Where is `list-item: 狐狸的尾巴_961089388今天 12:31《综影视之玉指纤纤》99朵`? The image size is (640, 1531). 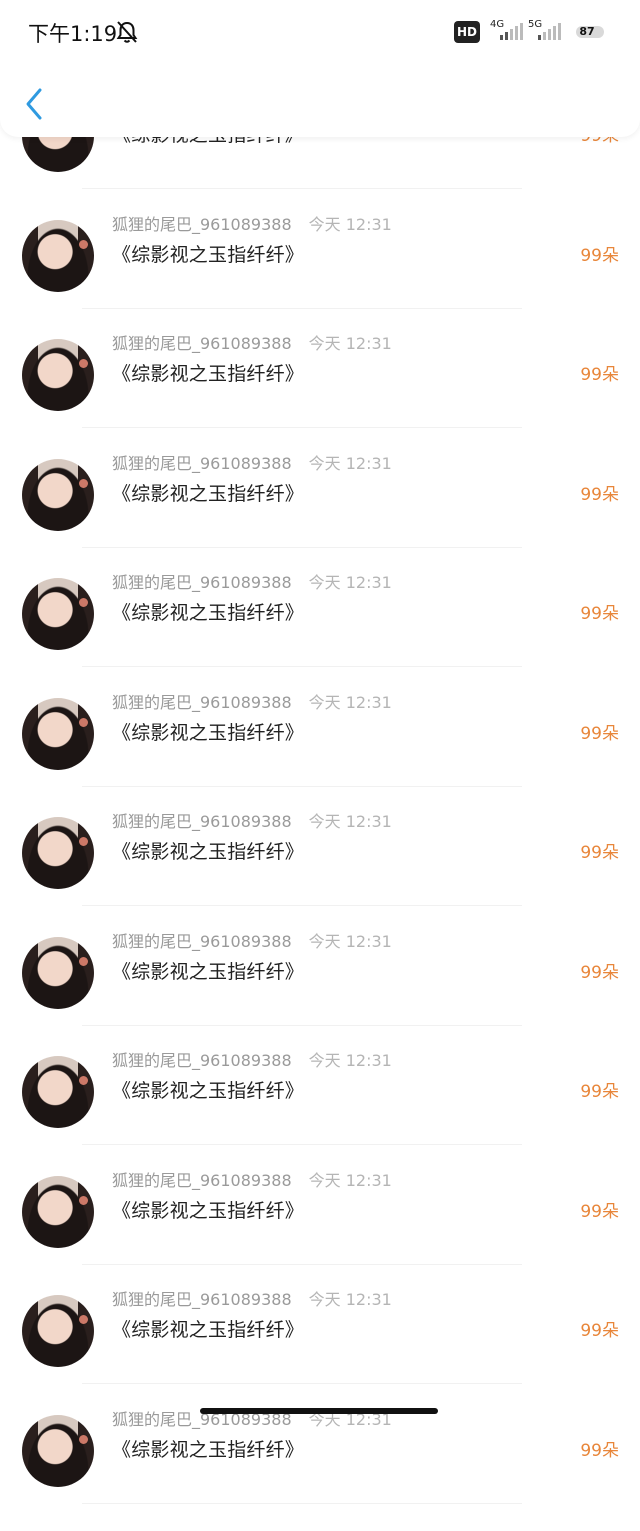
list-item: 狐狸的尾巴_961089388今天 12:31《综影视之玉指纤纤》99朵 is located at coordinates (320, 1471).